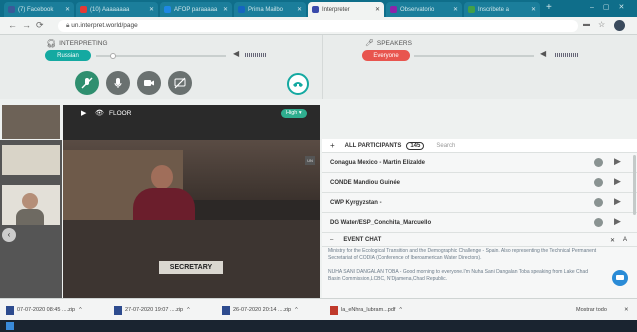  What do you see at coordinates (331, 240) in the screenshot?
I see `collapse-icon: –` at bounding box center [331, 240].